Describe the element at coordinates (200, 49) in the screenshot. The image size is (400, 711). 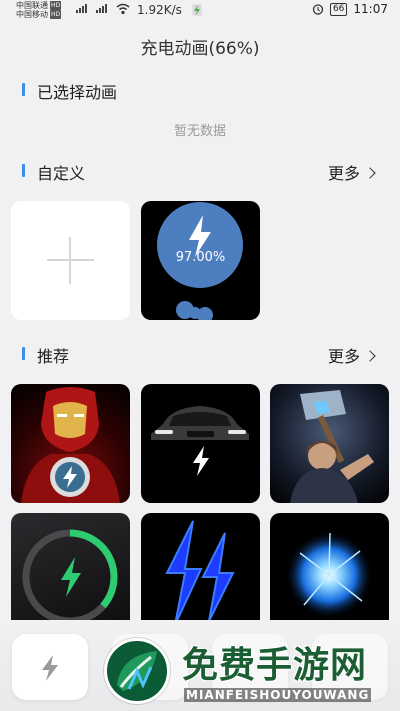
I see `page-title: 充电动画(66%)` at that location.